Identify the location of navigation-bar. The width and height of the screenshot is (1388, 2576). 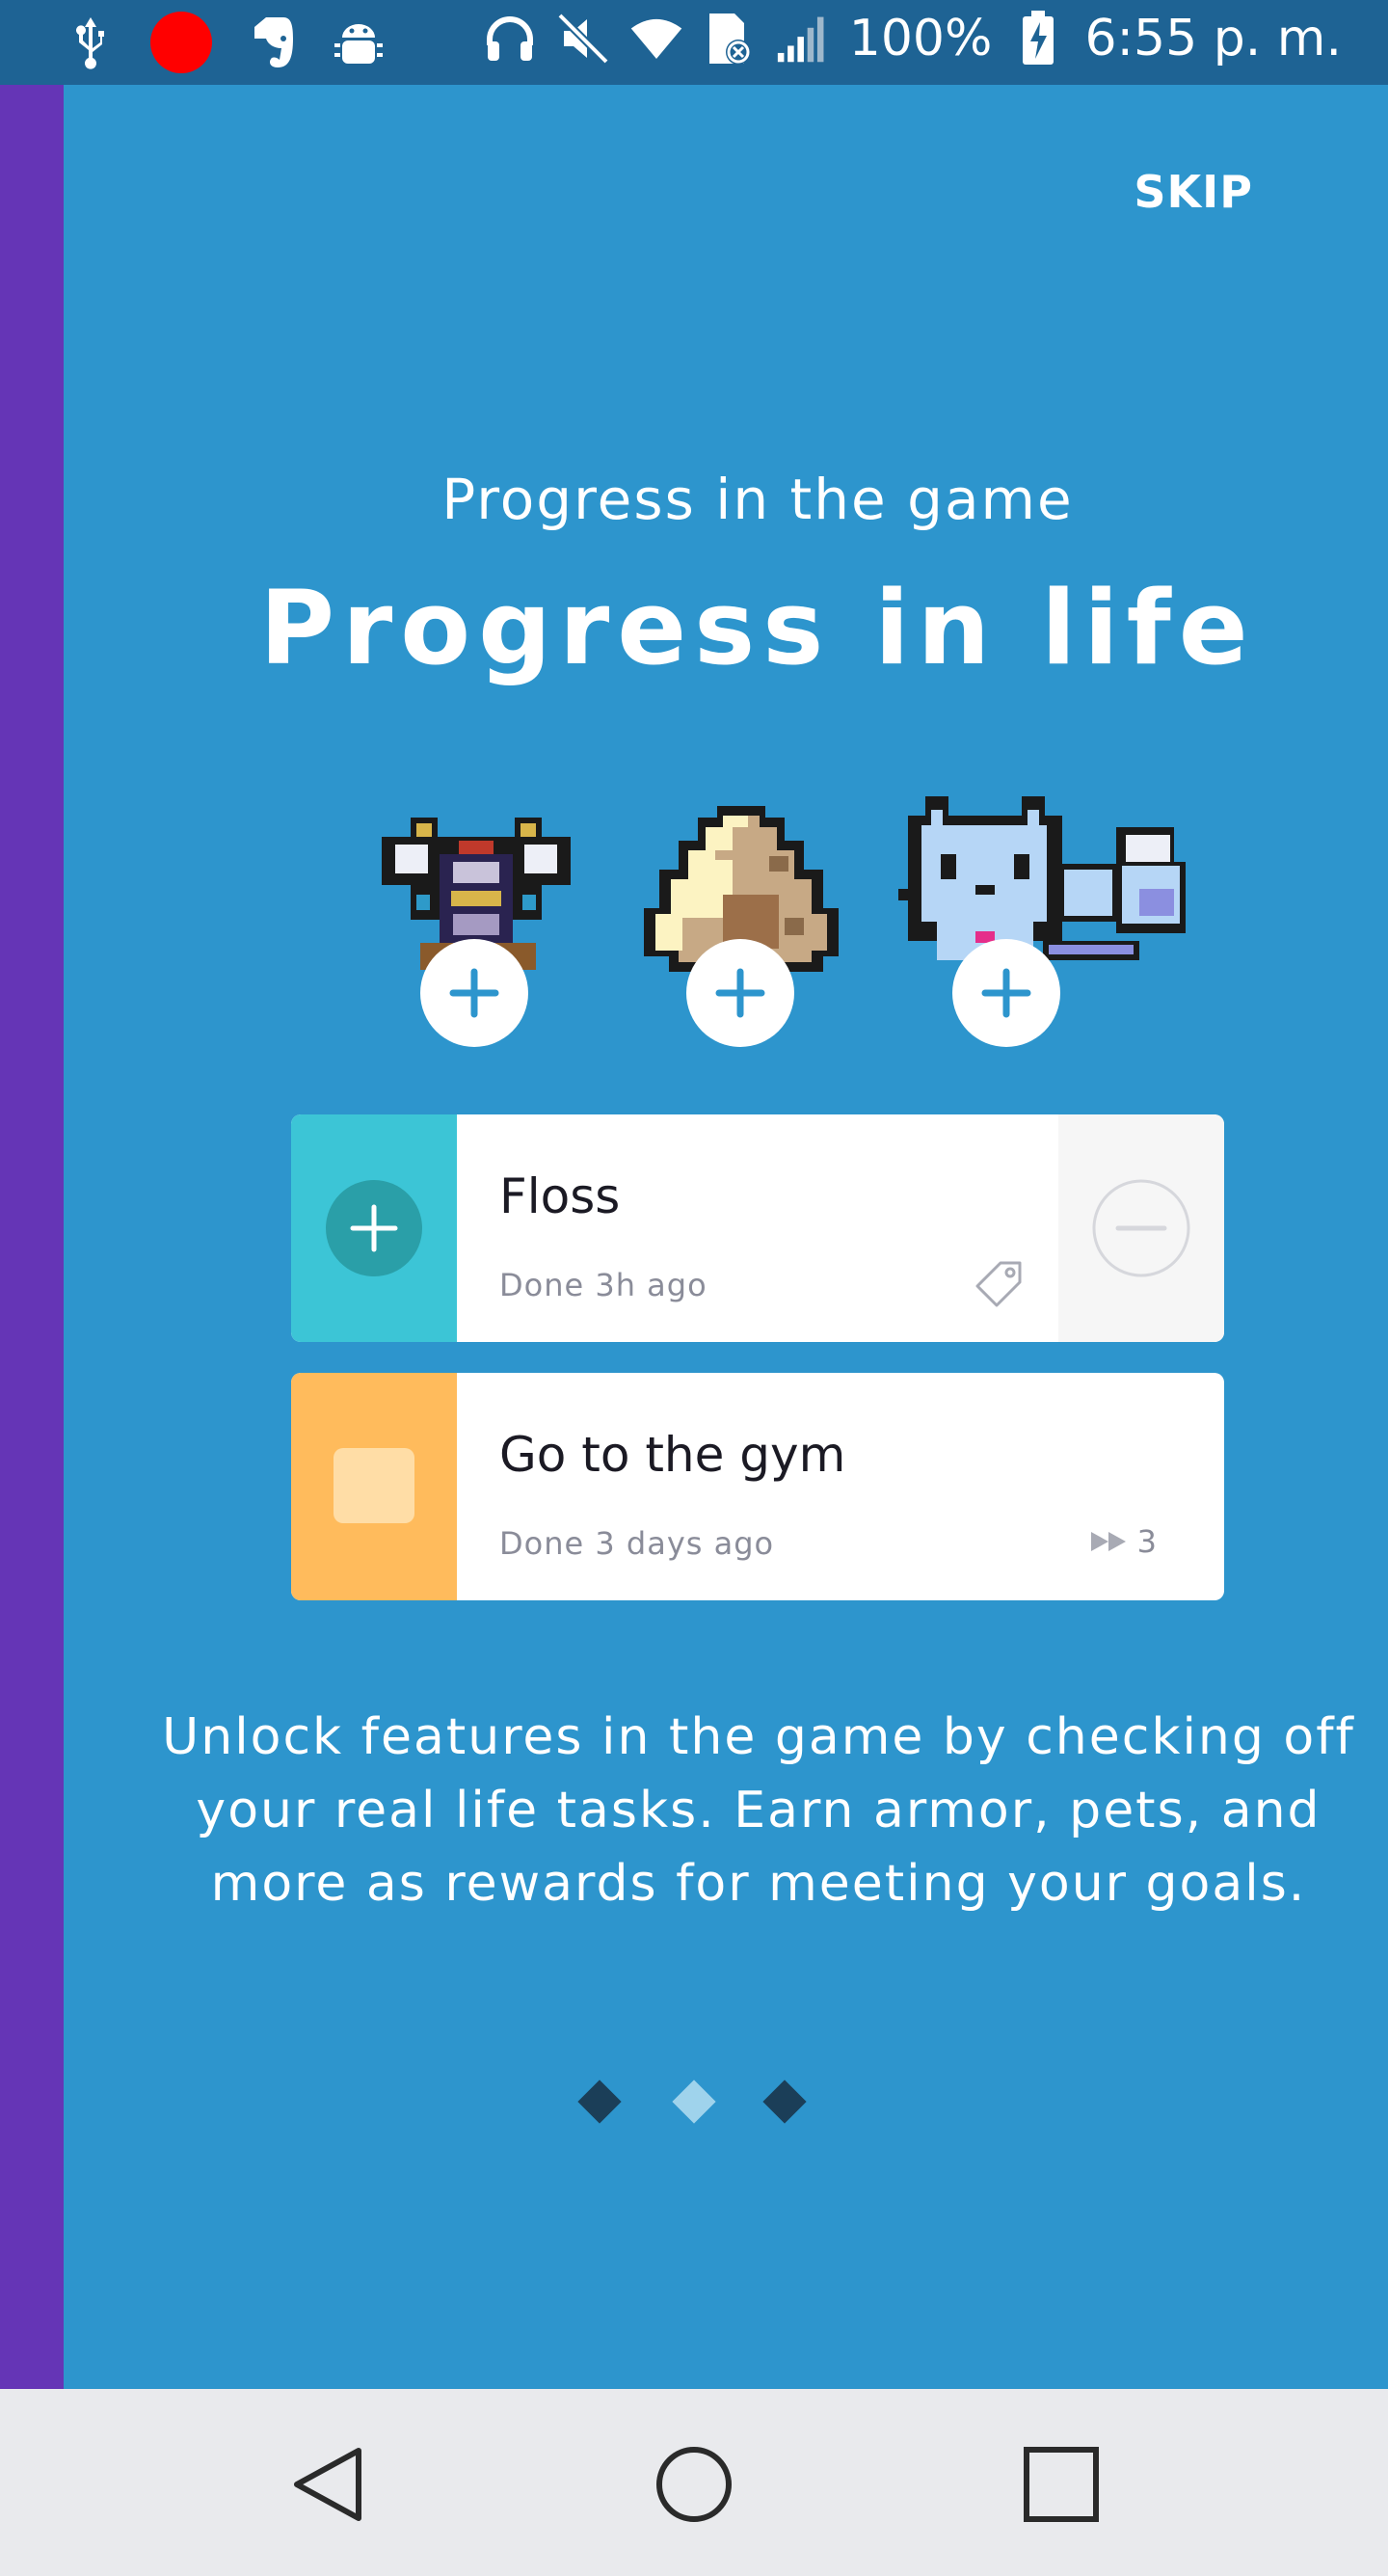
(694, 2482).